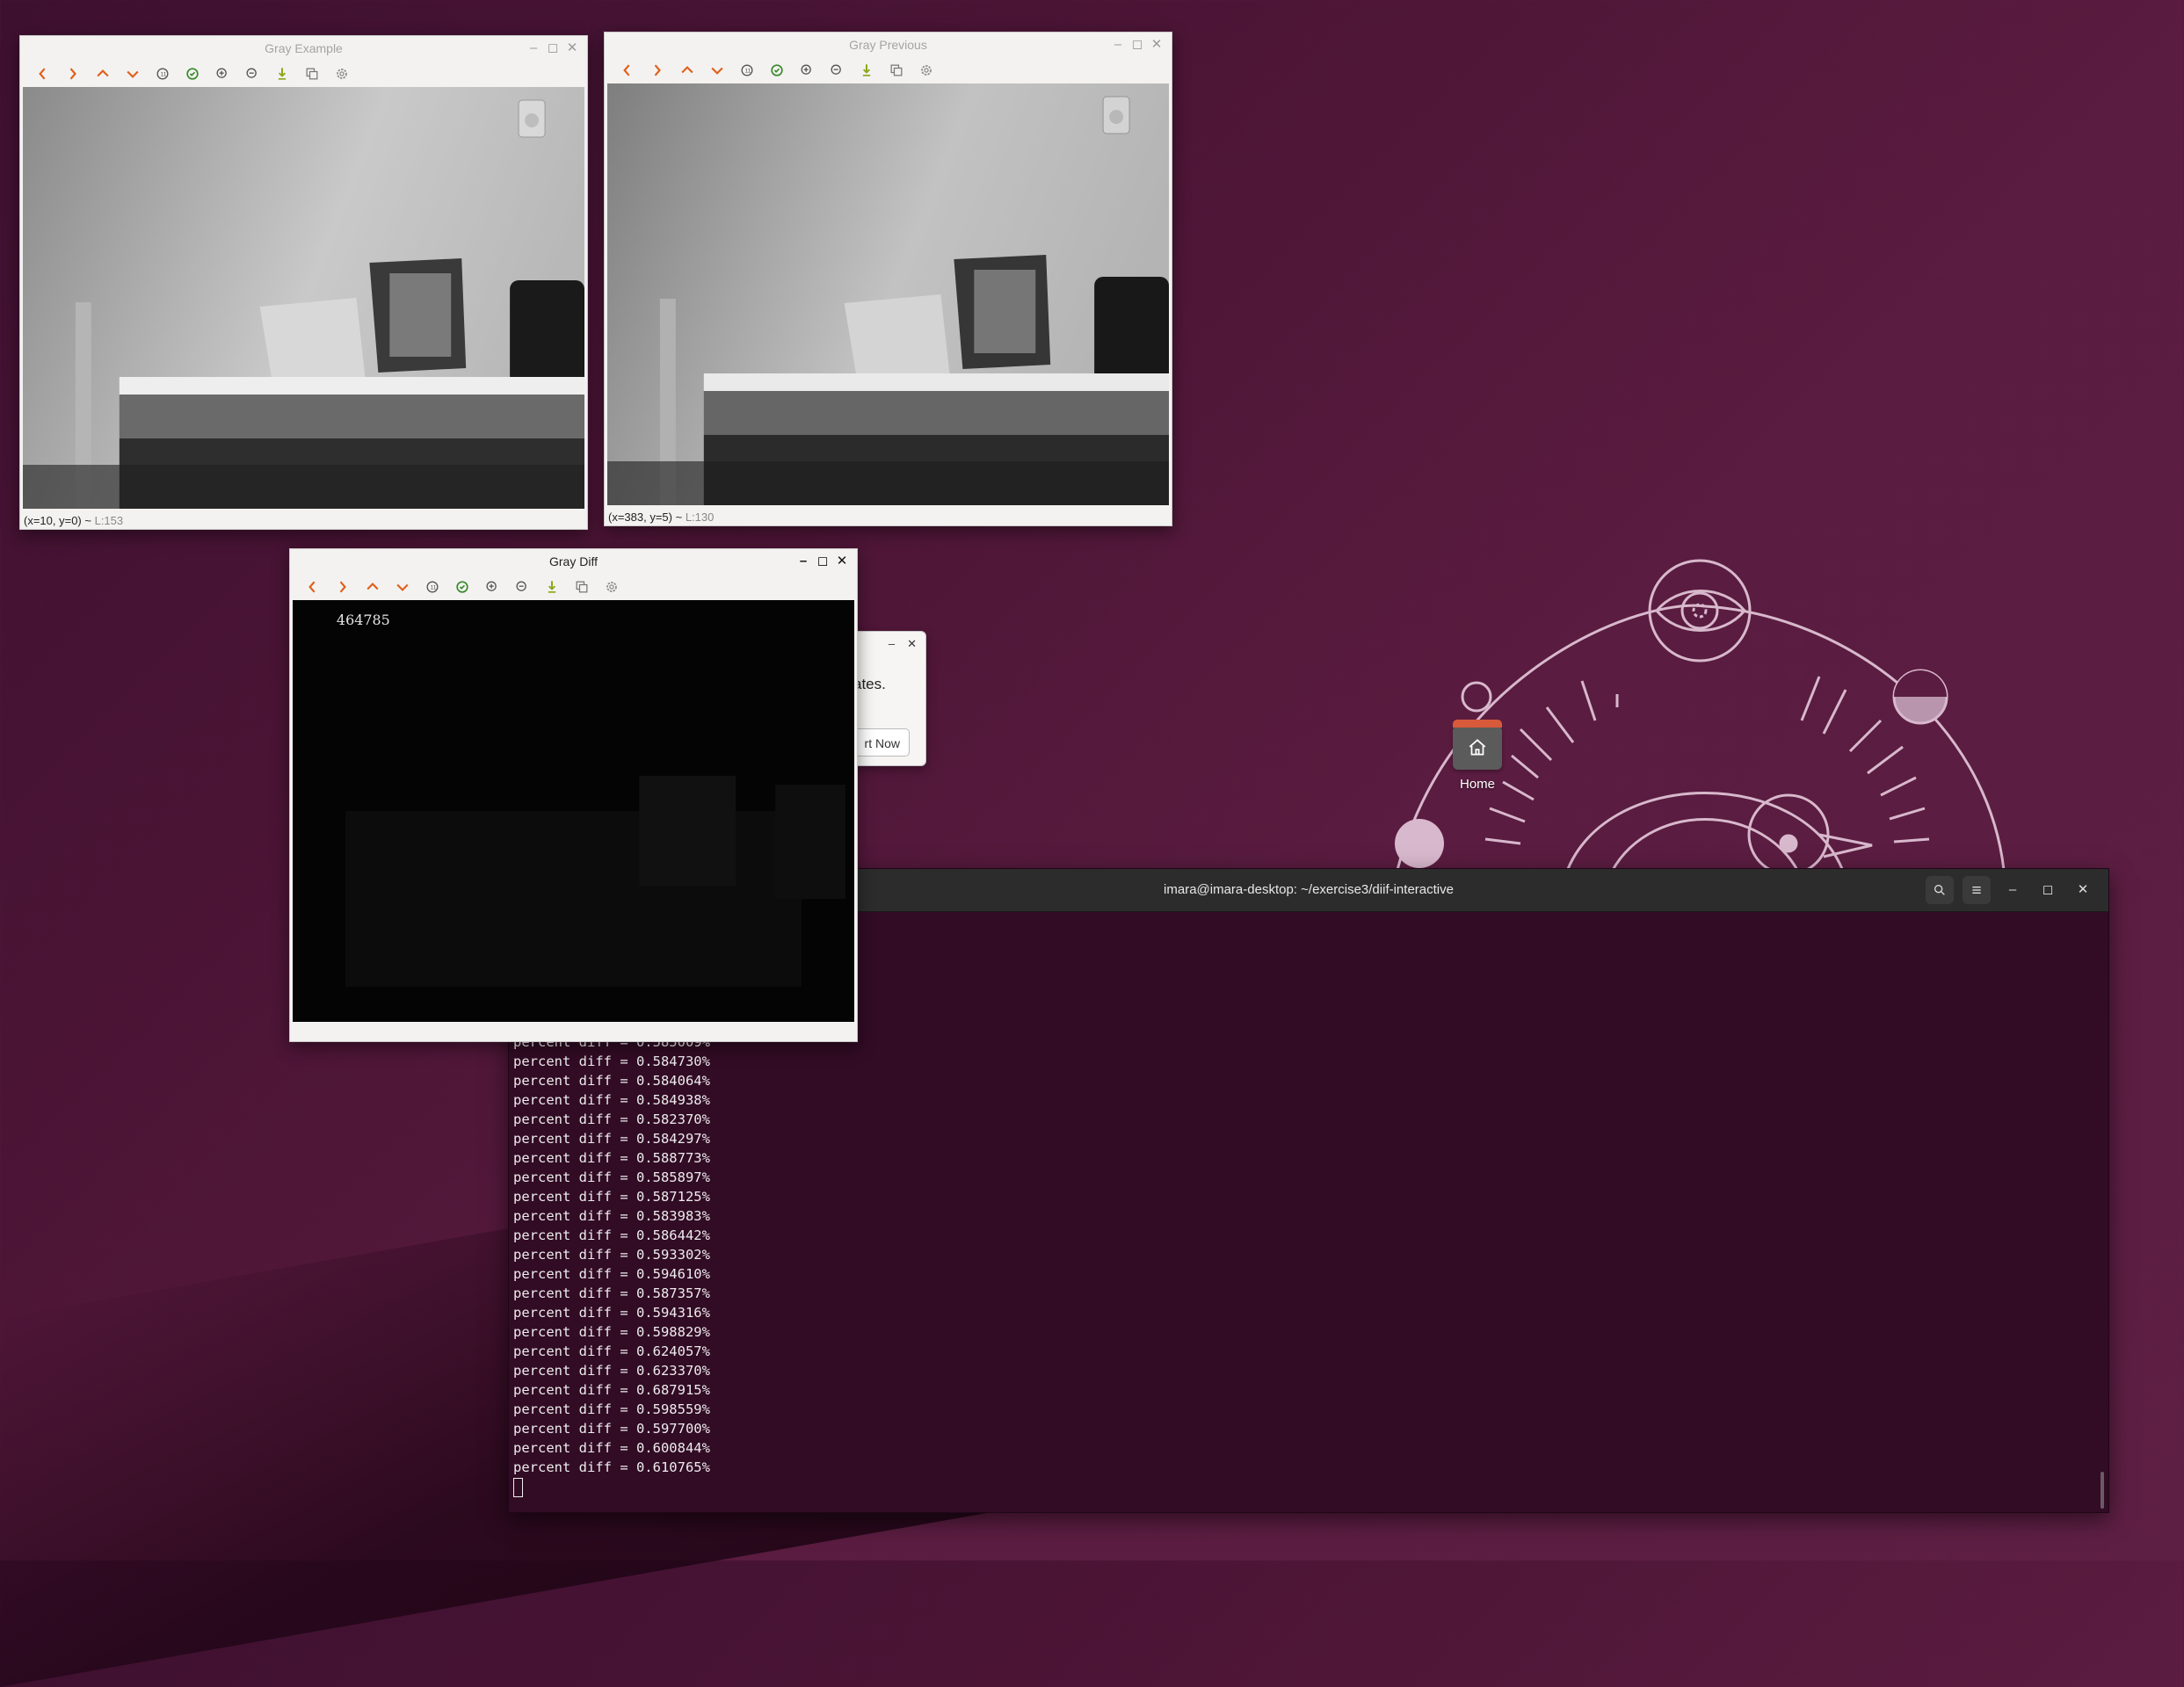 The image size is (2184, 1687). I want to click on terminal-line: percent diff = 0.587357%, so click(611, 1293).